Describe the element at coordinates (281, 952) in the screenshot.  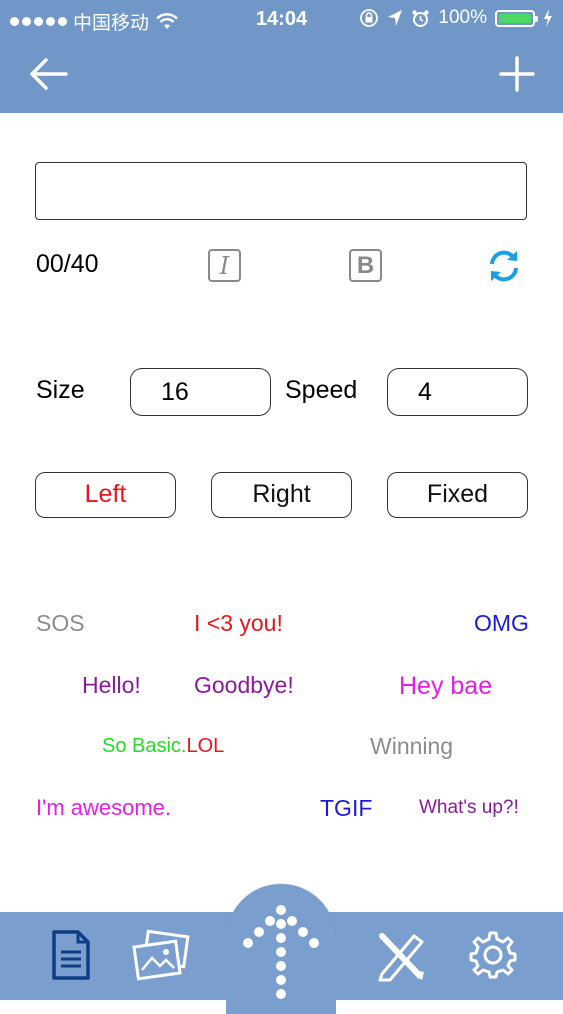
I see `send-icon` at that location.